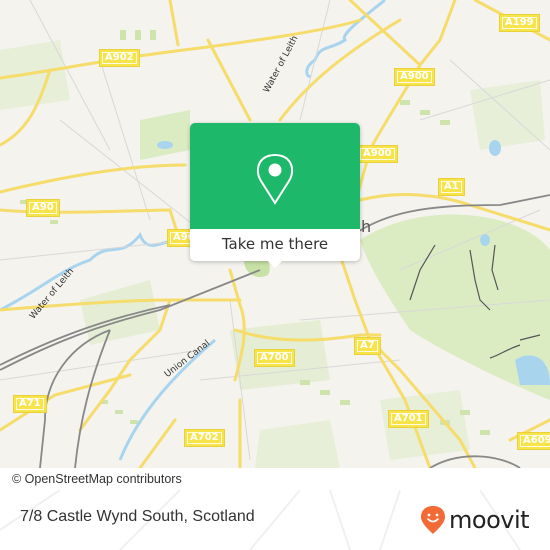 Image resolution: width=550 pixels, height=550 pixels. Describe the element at coordinates (489, 520) in the screenshot. I see `moovit-logo-text: moovit` at that location.